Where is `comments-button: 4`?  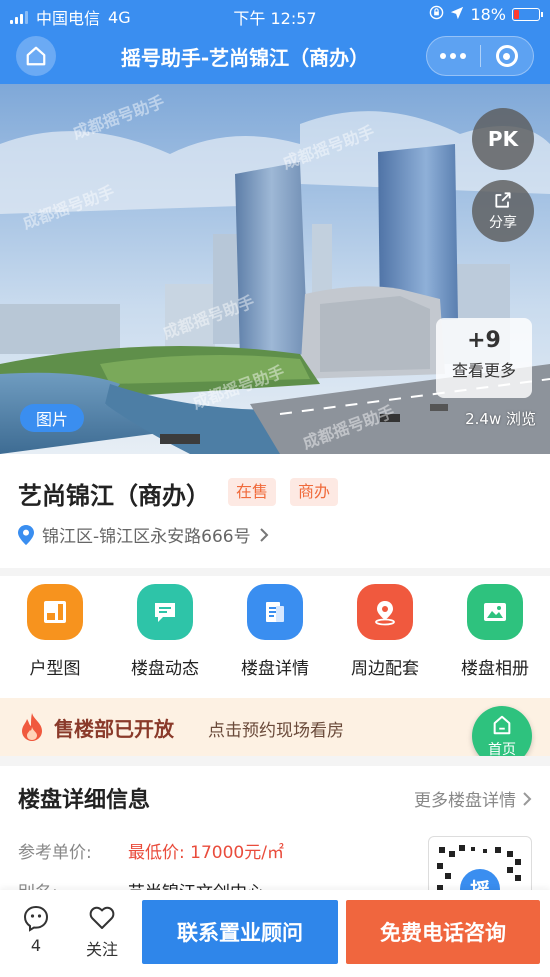 comments-button: 4 is located at coordinates (36, 929).